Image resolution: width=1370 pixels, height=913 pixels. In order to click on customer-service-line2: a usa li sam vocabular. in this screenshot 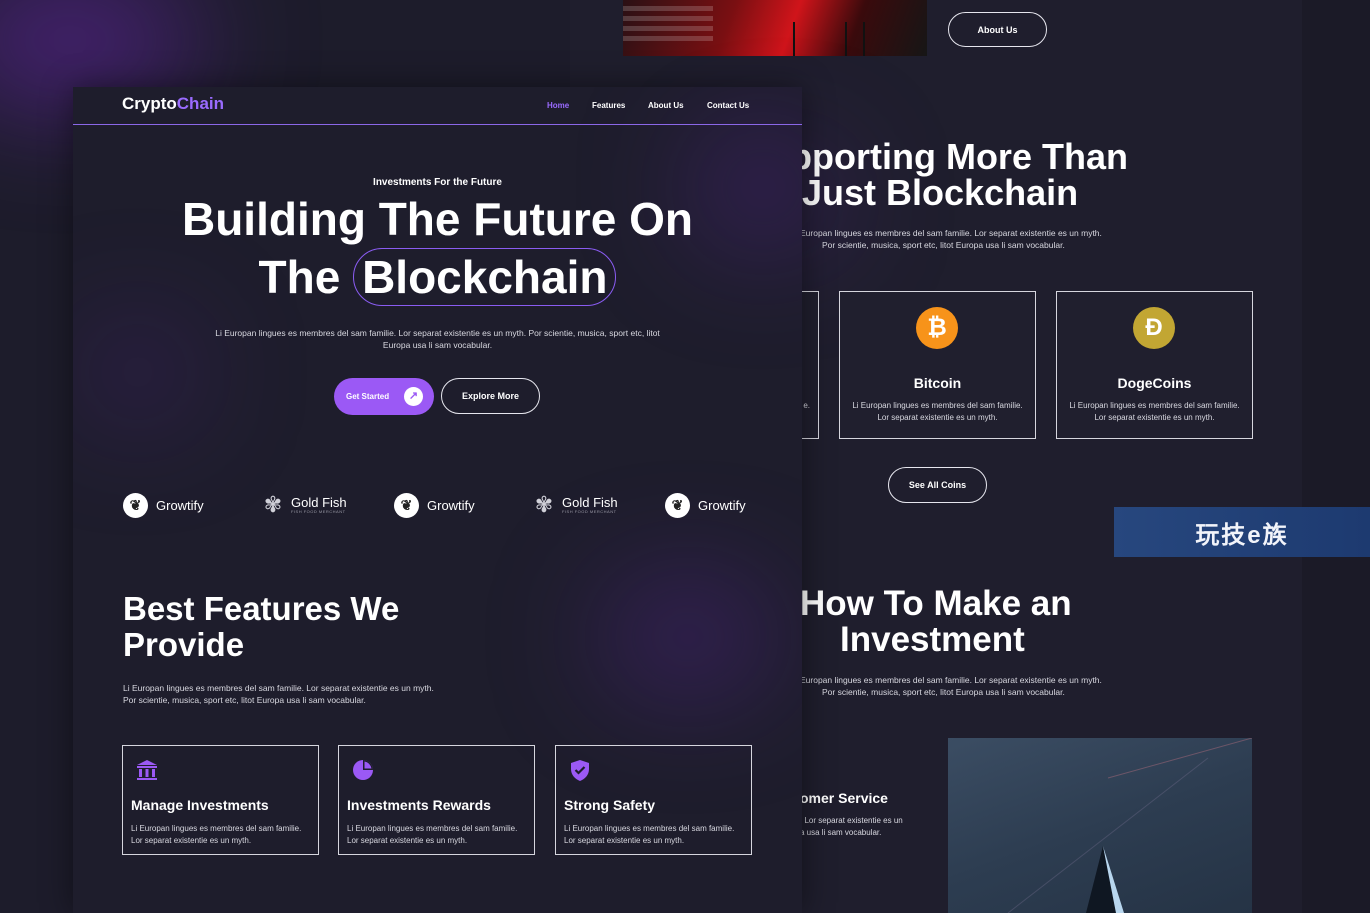, I will do `click(841, 832)`.